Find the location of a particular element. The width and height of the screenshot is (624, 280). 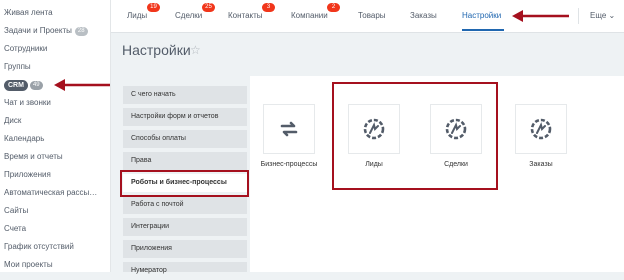

deals-badge: 25 is located at coordinates (208, 7).